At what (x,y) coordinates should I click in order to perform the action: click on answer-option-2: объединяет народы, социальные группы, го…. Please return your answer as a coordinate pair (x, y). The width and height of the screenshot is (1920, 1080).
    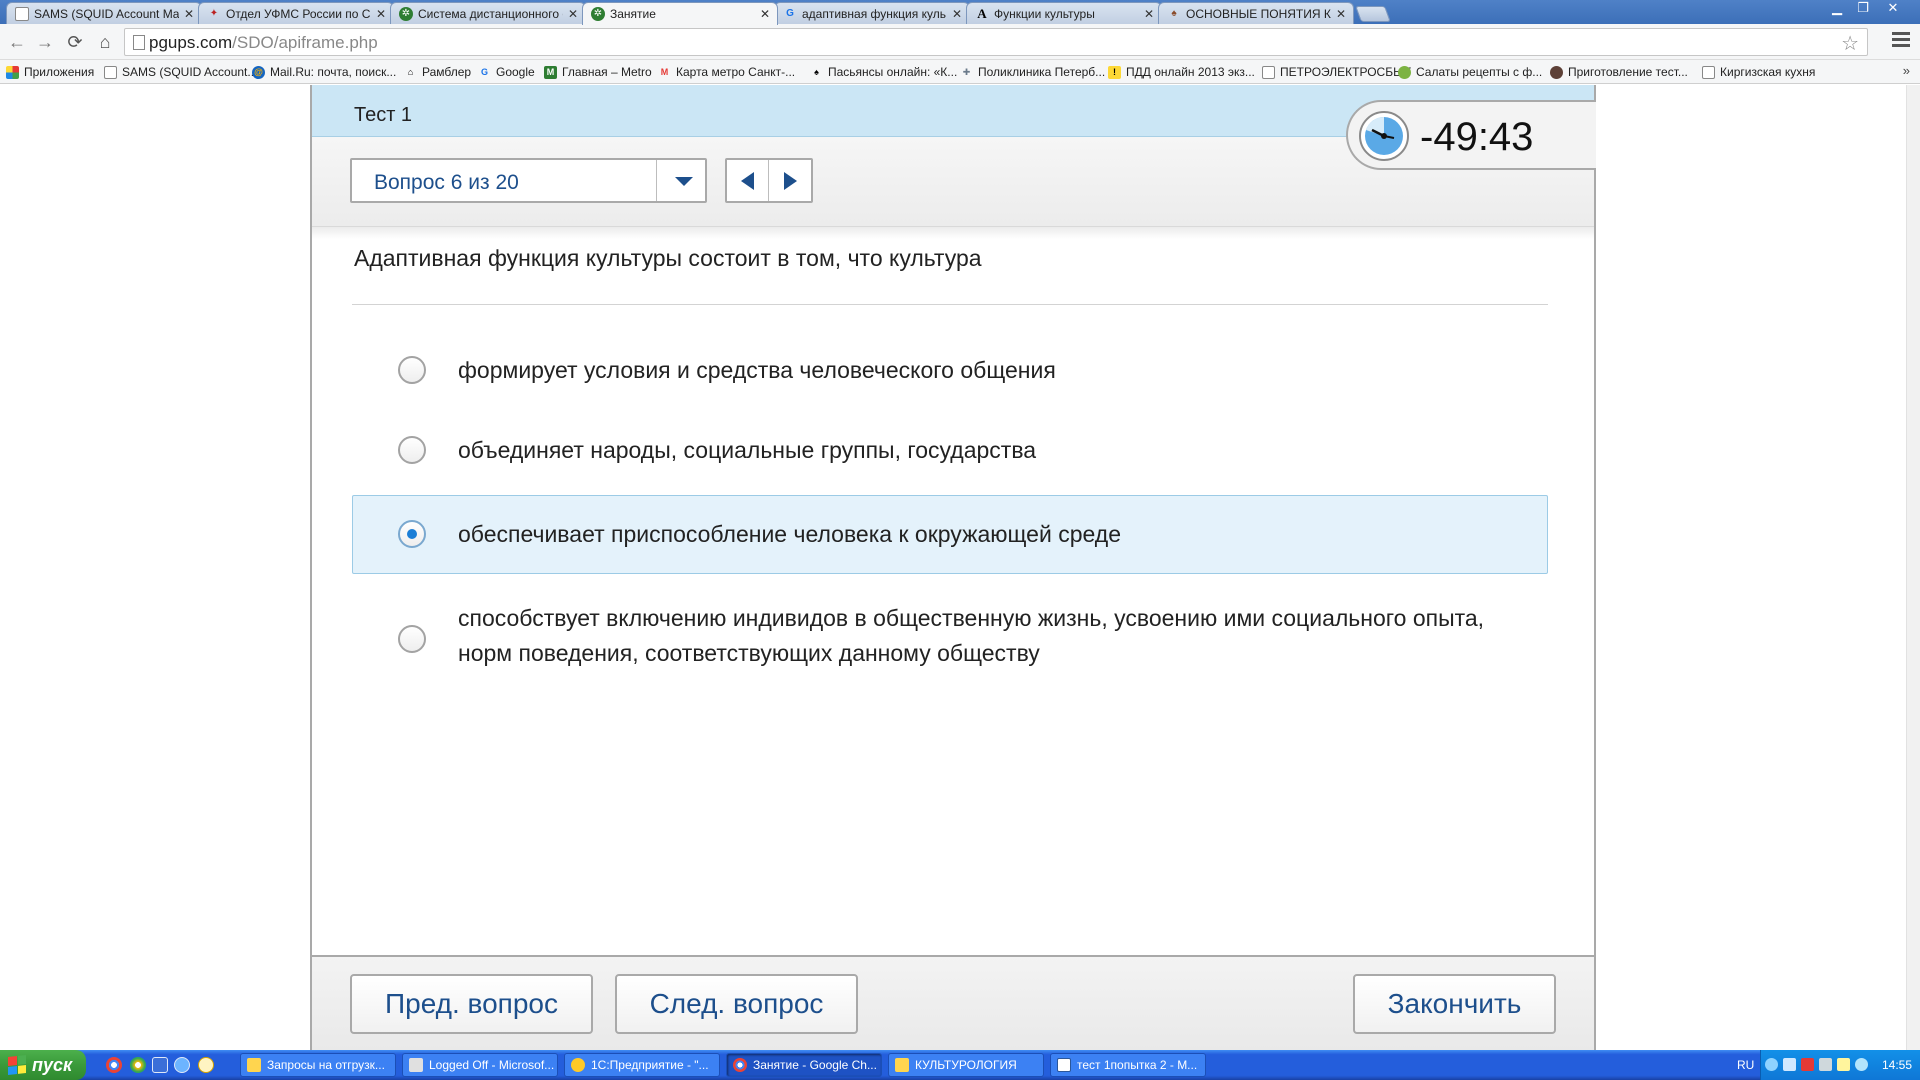
    Looking at the image, I should click on (950, 451).